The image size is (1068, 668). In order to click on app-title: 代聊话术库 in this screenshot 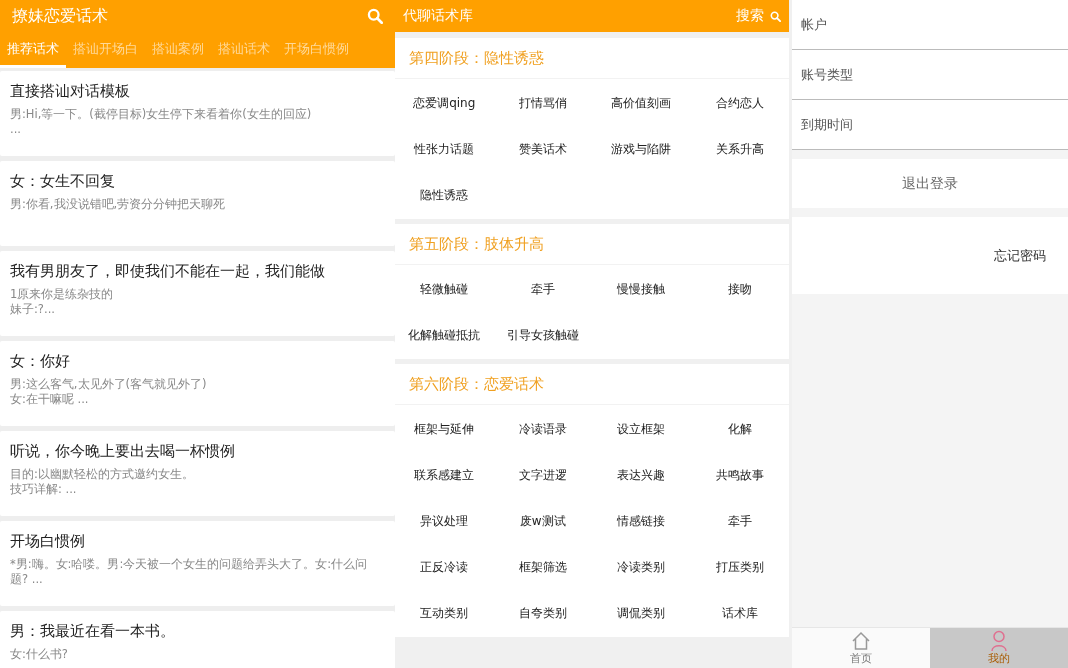, I will do `click(438, 16)`.